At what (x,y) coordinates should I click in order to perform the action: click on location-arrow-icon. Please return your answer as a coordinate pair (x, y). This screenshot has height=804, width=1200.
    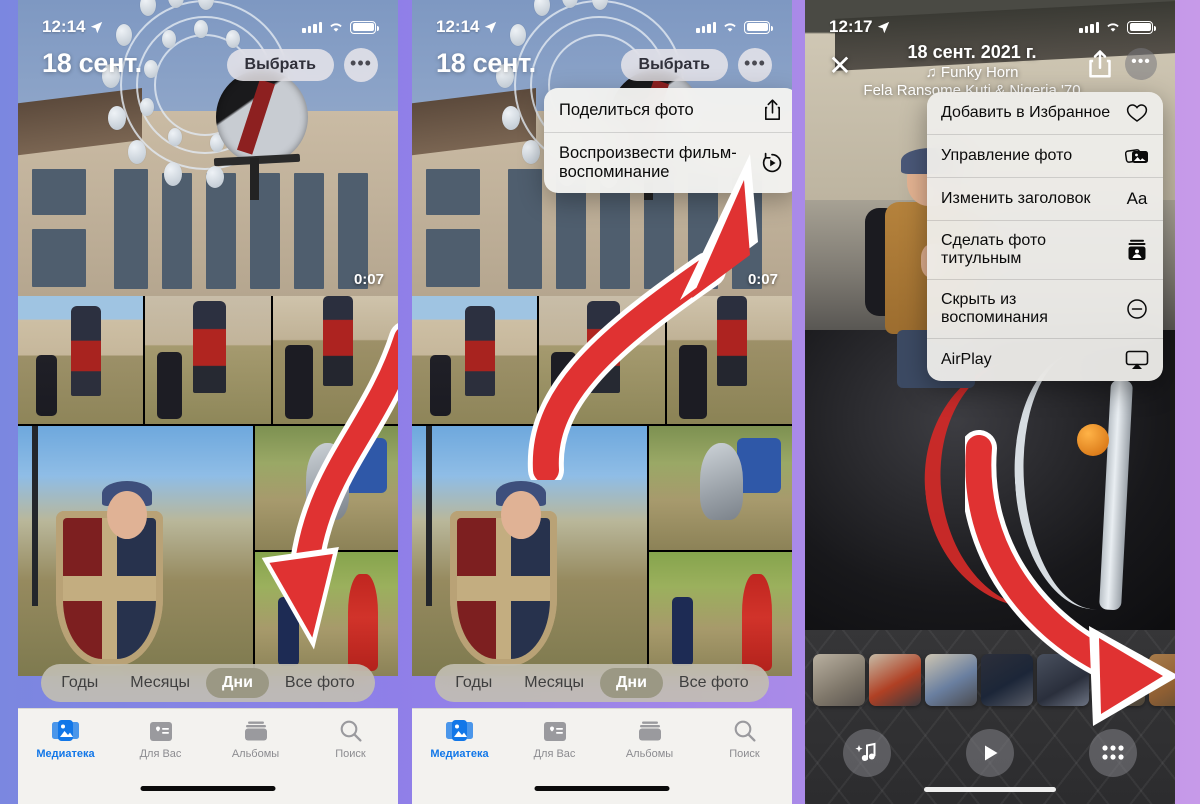
    Looking at the image, I should click on (884, 27).